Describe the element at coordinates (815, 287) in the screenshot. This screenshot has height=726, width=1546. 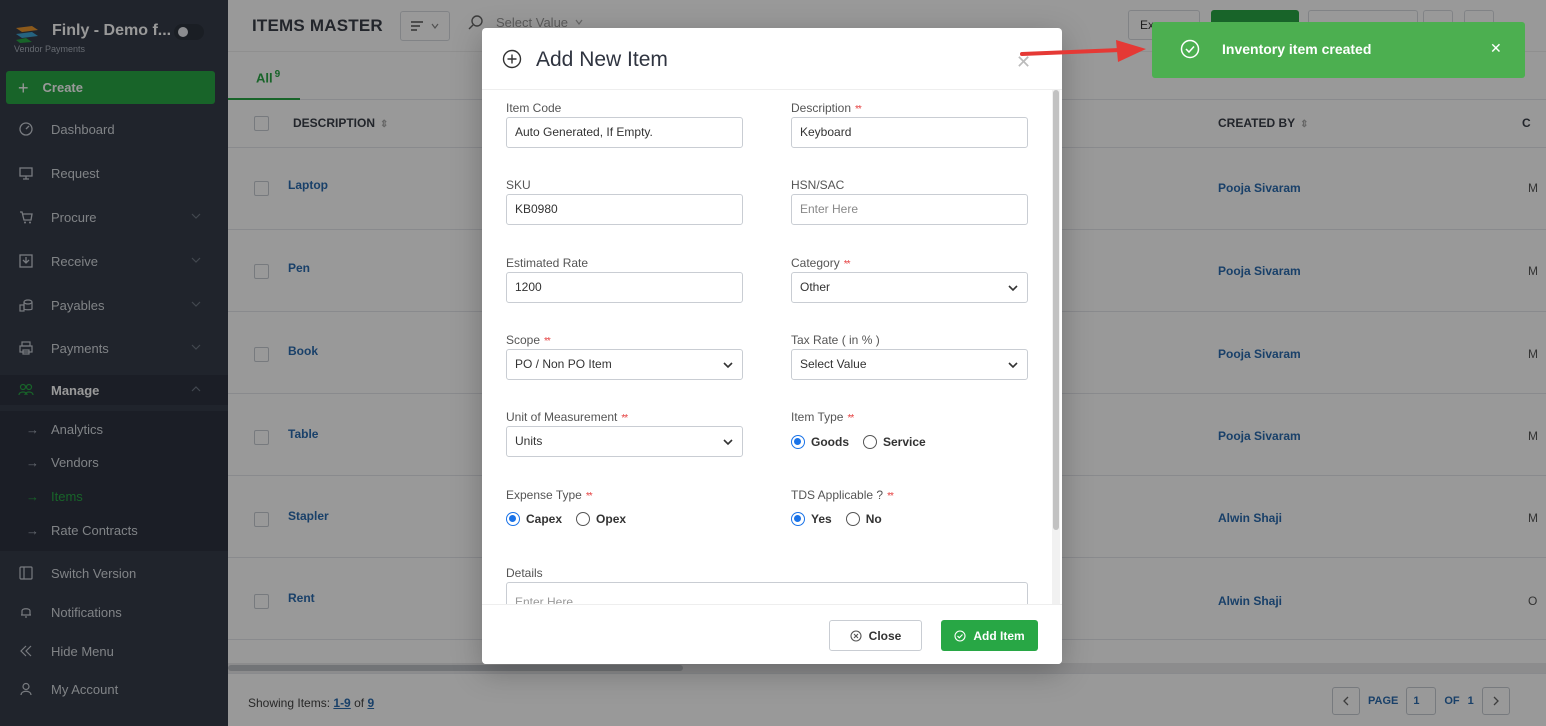
I see `select-value: Other` at that location.